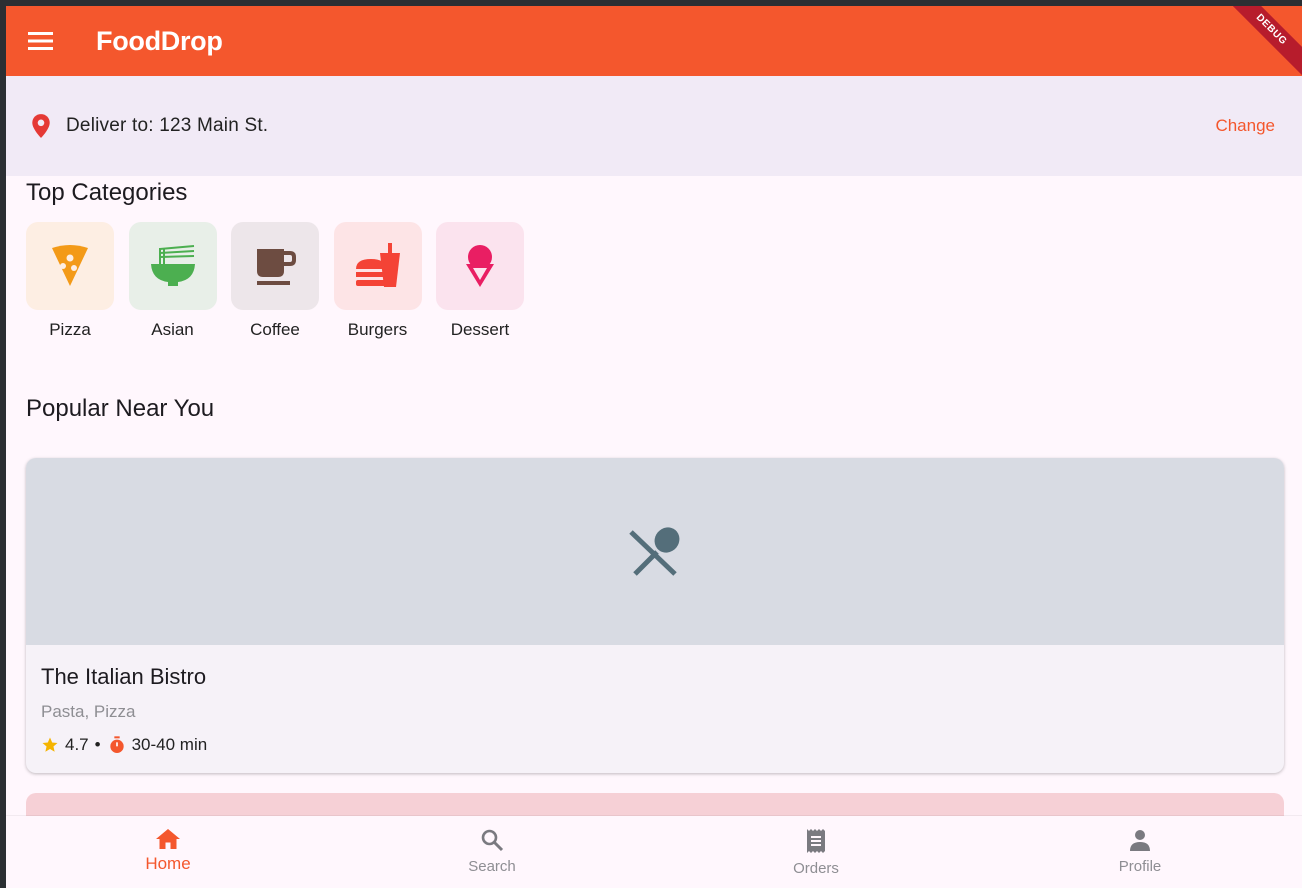 The image size is (1302, 888). I want to click on icecream-icon, so click(480, 266).